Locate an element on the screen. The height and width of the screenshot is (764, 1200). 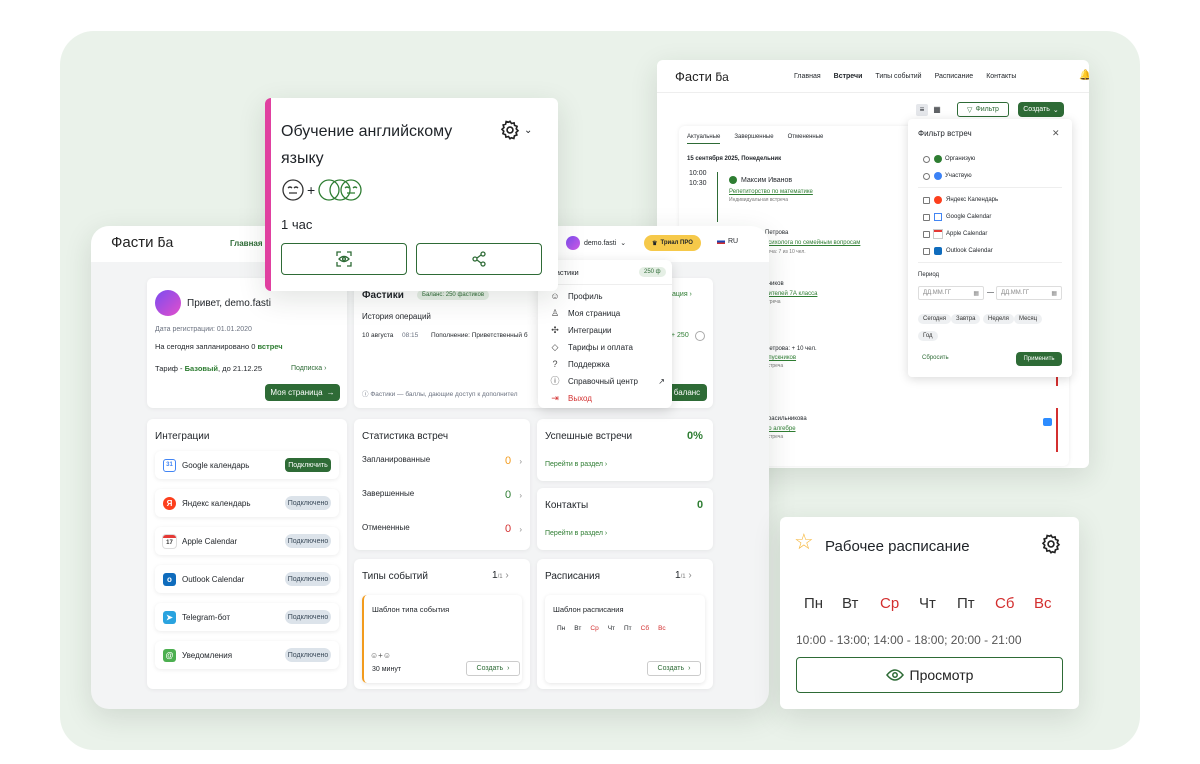
chip-month: Месяц is located at coordinates (1028, 319).